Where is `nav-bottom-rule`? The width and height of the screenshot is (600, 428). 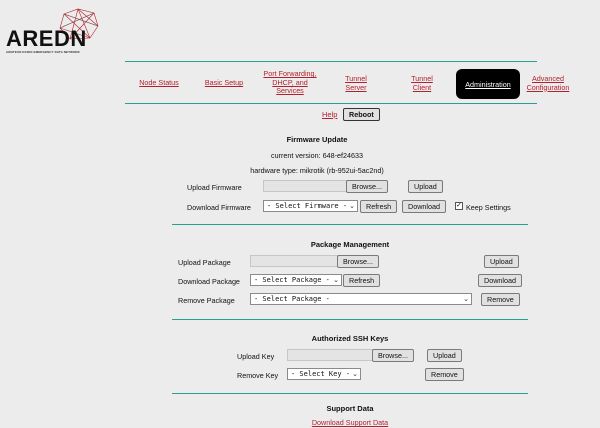 nav-bottom-rule is located at coordinates (331, 103).